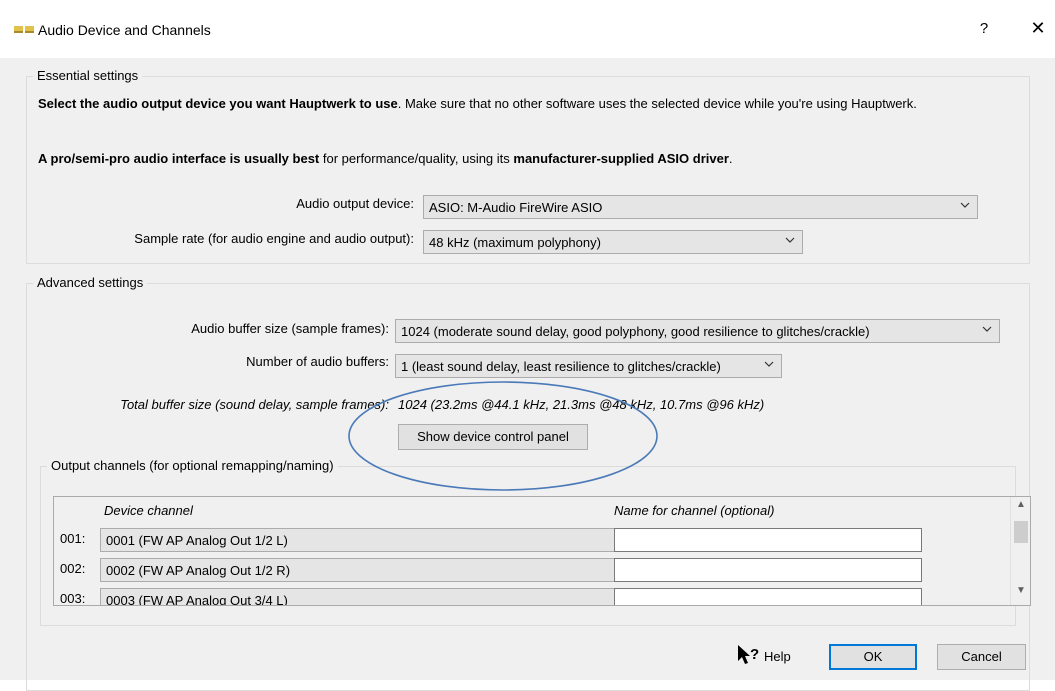 The width and height of the screenshot is (1055, 691). Describe the element at coordinates (380, 570) in the screenshot. I see `device-channel-select: 0002 (FW AP Analog Out 1/2 R)` at that location.